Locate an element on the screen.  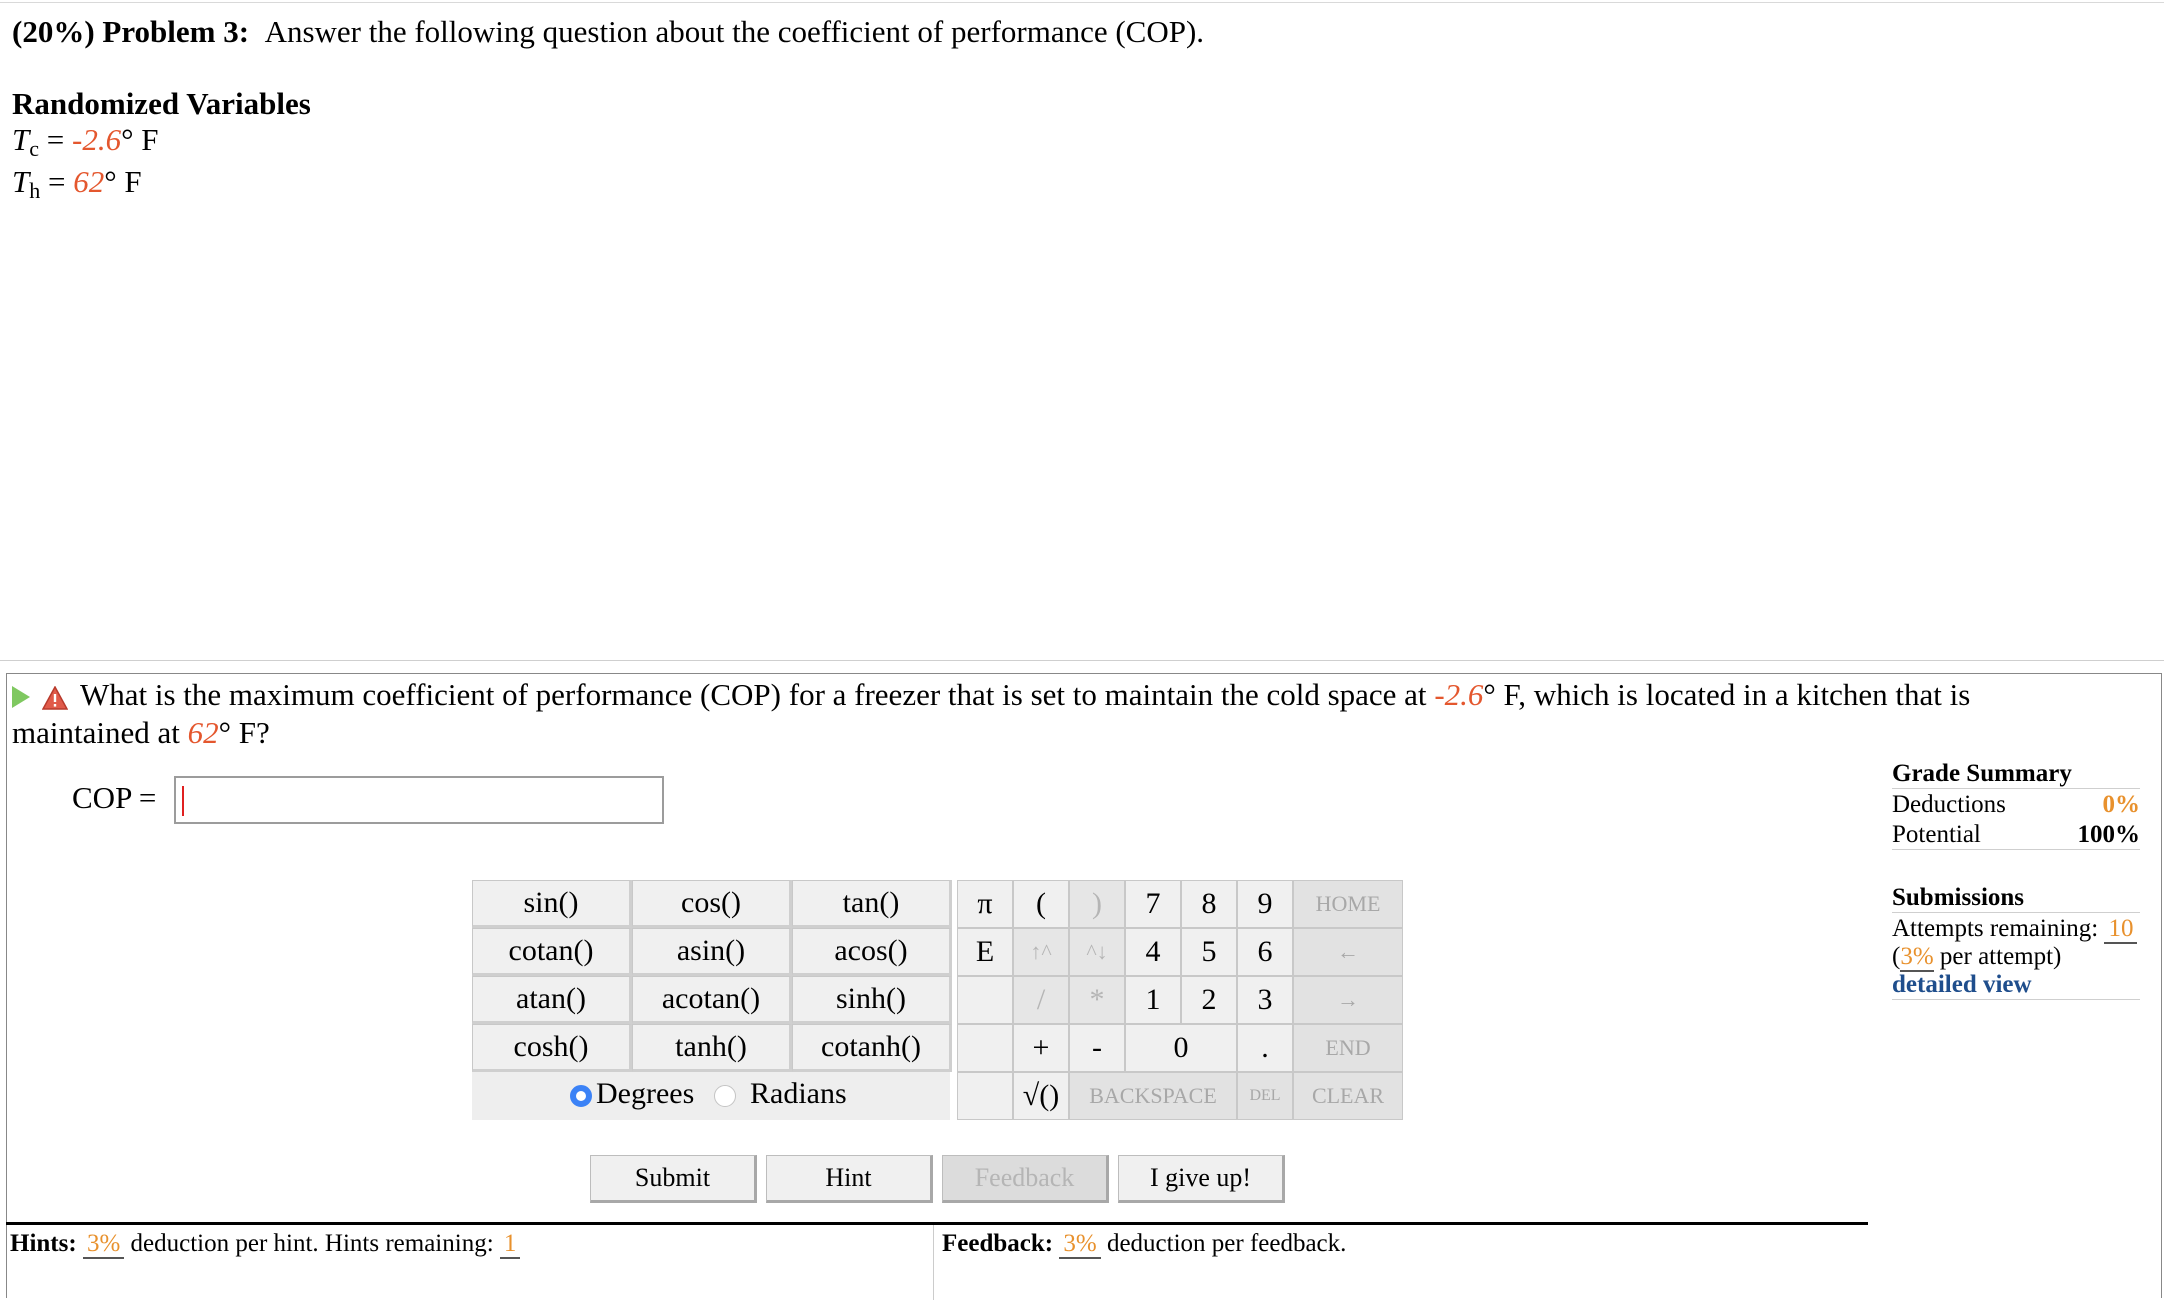
radians-label: Radians is located at coordinates (798, 1093).